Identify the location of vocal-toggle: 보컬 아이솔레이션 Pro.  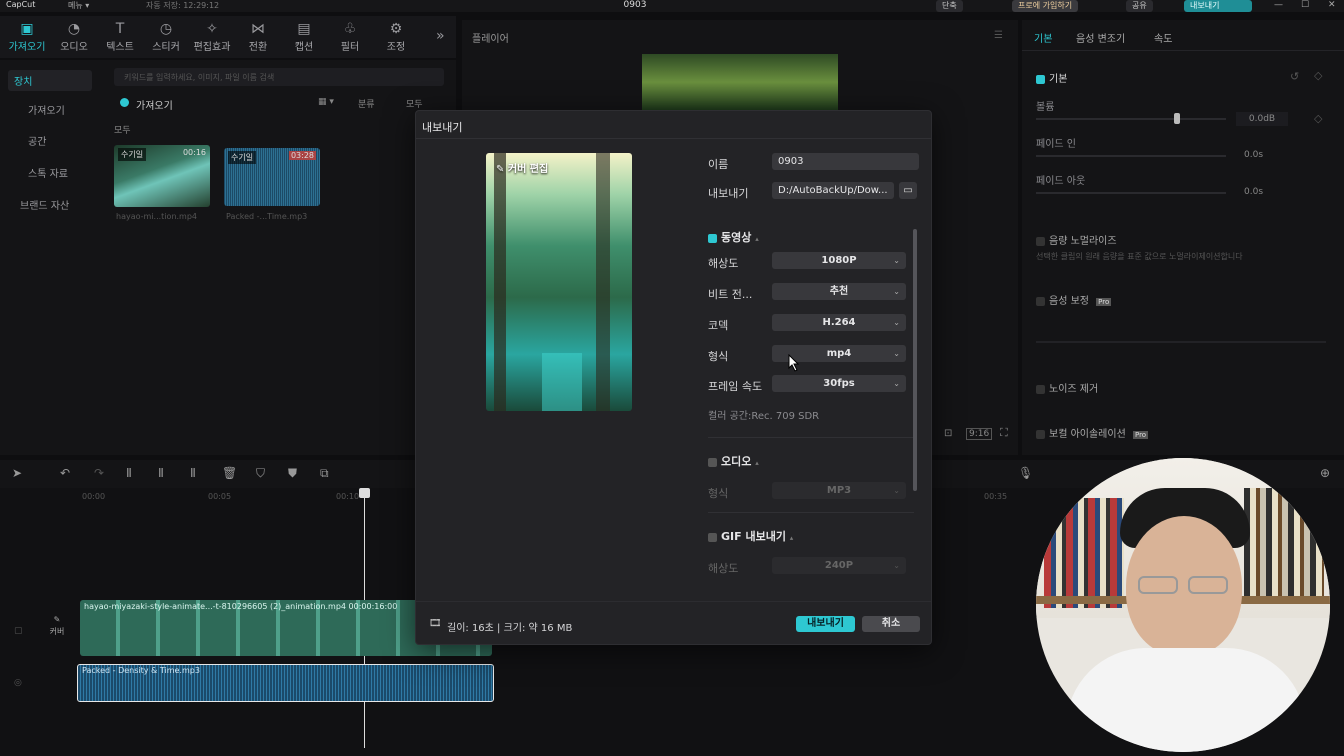
(1092, 432).